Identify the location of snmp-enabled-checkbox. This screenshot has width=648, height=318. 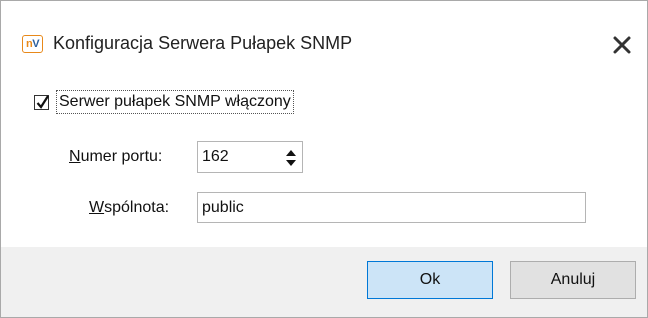
(41, 102).